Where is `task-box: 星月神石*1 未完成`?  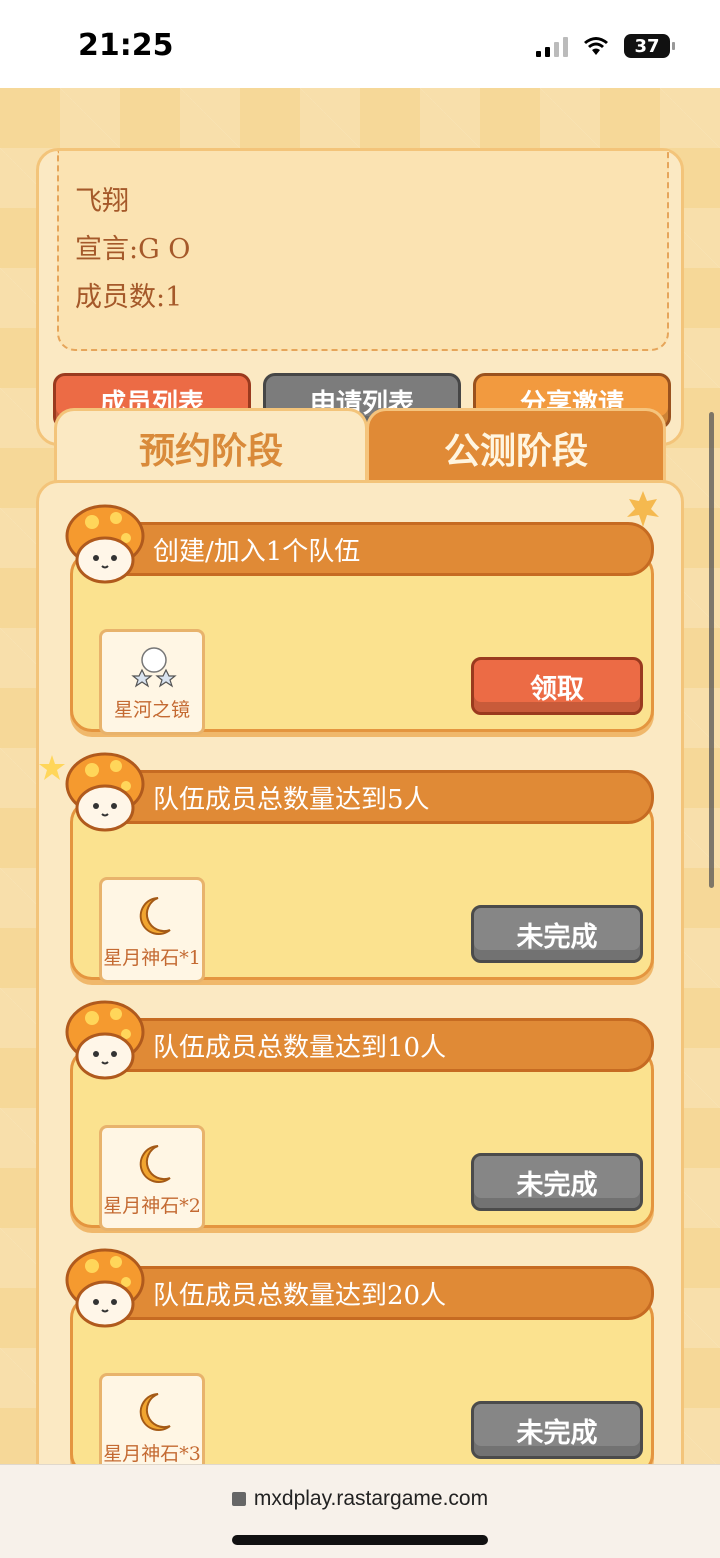 task-box: 星月神石*1 未完成 is located at coordinates (362, 891).